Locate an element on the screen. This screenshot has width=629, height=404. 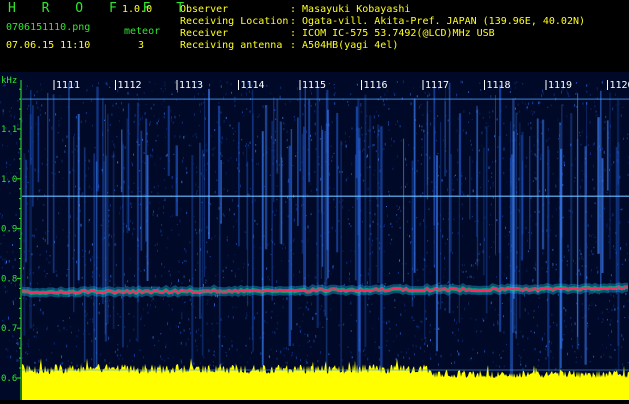
antenna-label: Receiving antenna is located at coordinates (231, 46).